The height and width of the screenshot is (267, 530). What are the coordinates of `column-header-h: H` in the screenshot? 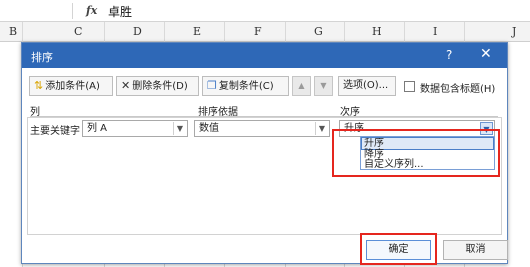 It's located at (377, 31).